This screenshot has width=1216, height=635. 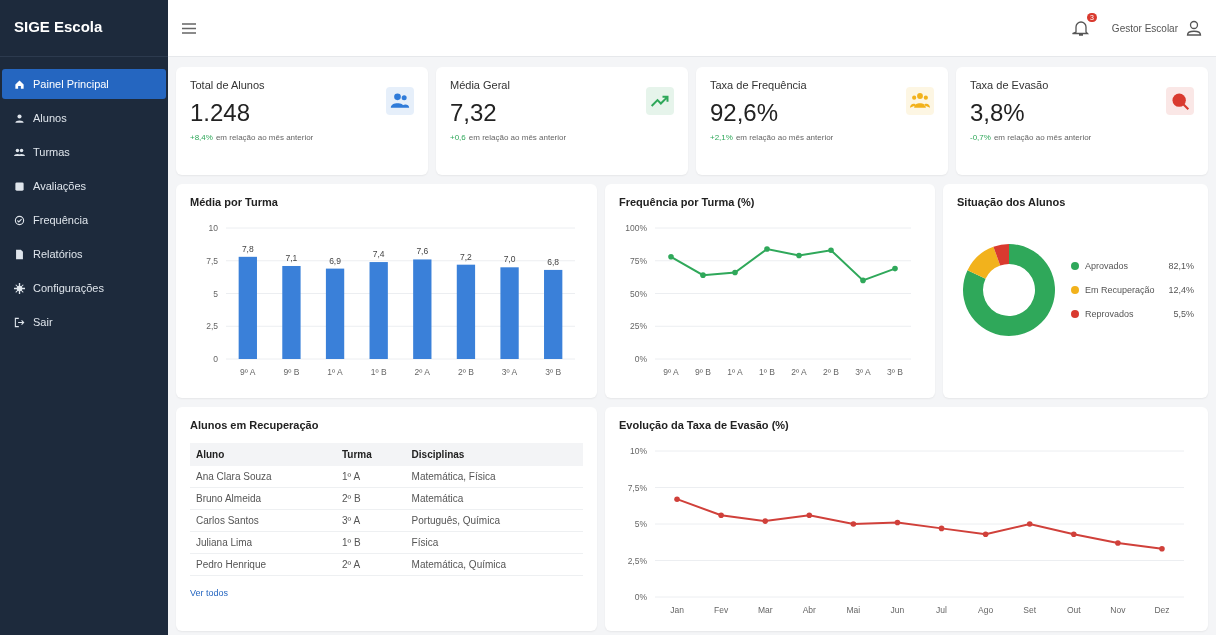 I want to click on sidebar-item: Frequência, so click(x=84, y=220).